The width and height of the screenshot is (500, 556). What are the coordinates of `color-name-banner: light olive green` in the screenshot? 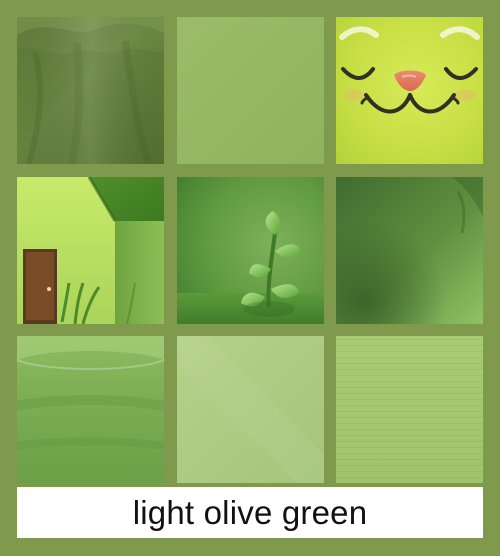 It's located at (250, 512).